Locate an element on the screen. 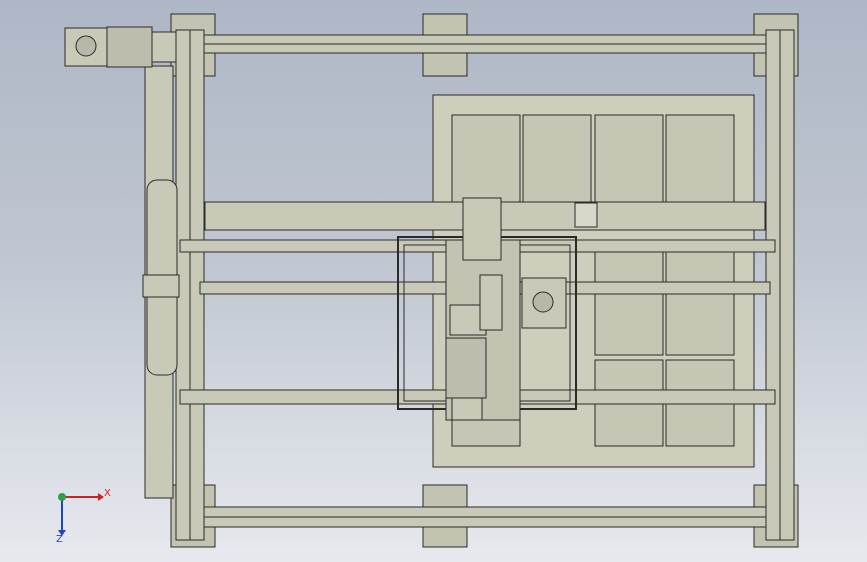 The width and height of the screenshot is (867, 562). axis-triad: X Z is located at coordinates (83, 516).